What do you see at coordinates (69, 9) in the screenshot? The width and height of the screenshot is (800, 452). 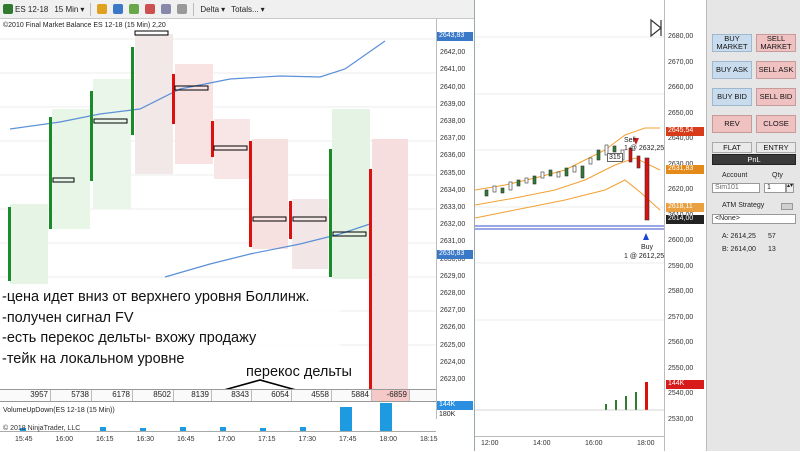 I see `interval-selector: 15 Min ▾` at bounding box center [69, 9].